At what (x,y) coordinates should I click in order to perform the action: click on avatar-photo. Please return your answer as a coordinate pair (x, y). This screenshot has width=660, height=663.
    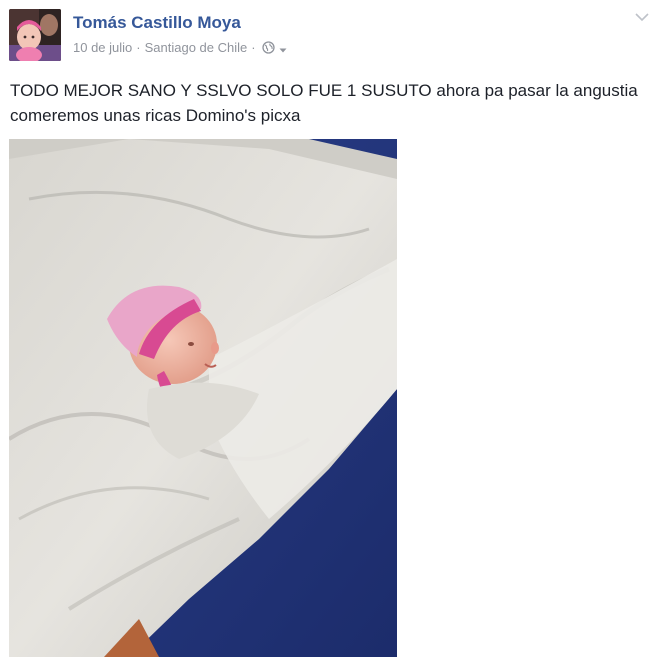
    Looking at the image, I should click on (35, 35).